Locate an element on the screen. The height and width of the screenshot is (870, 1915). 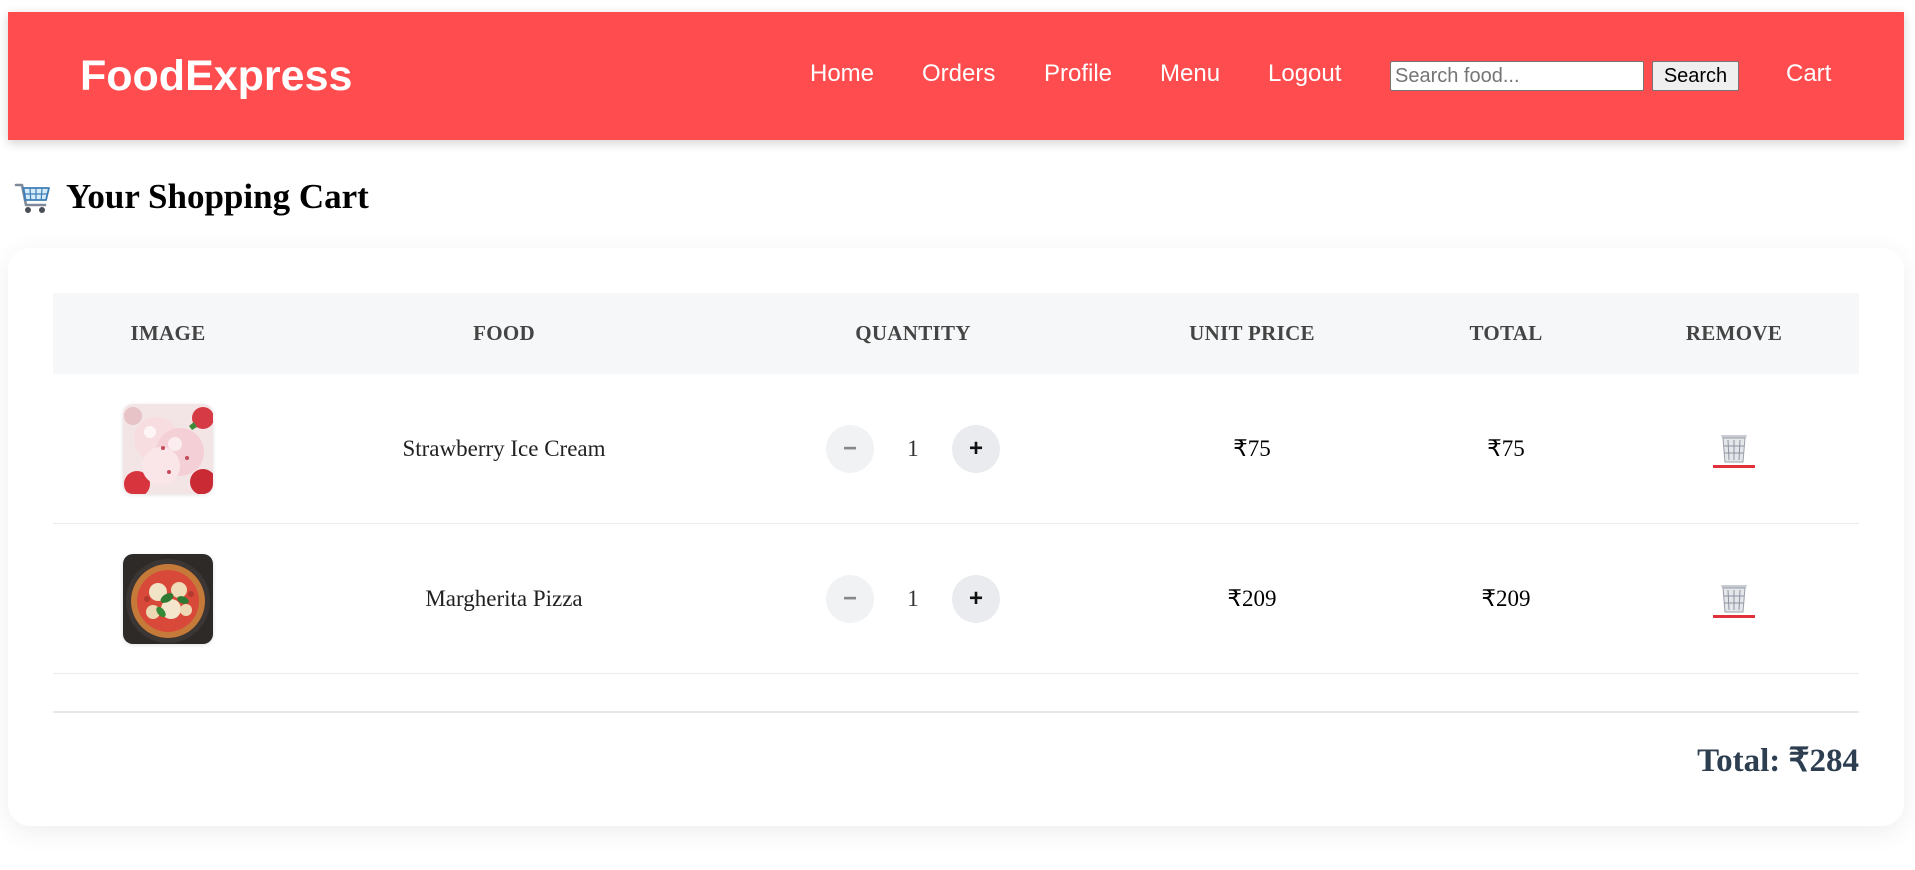
line-total: ₹209 is located at coordinates (1506, 598).